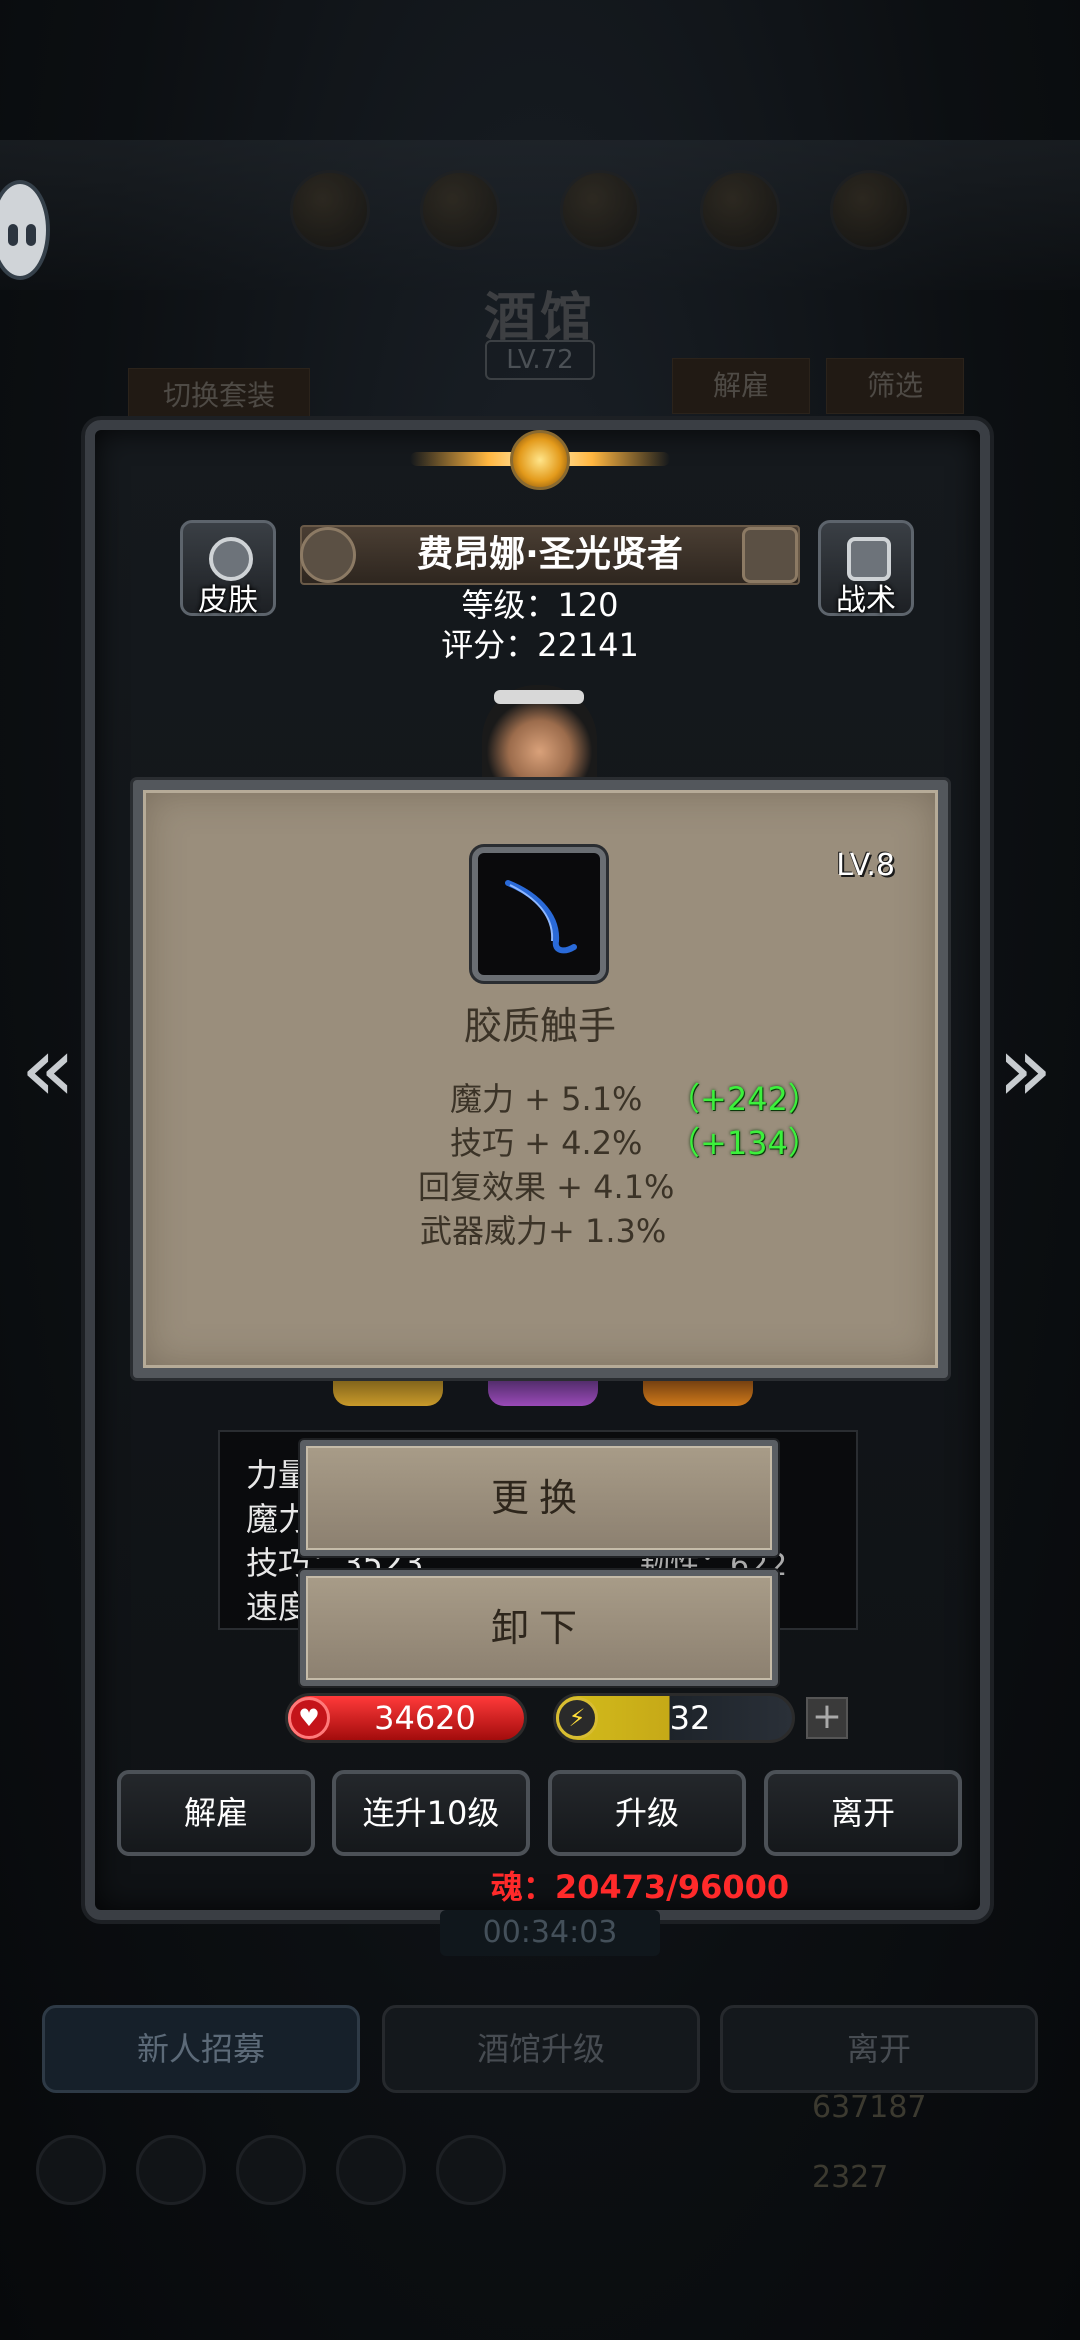 This screenshot has height=2340, width=1080. Describe the element at coordinates (577, 1718) in the screenshot. I see `lightning-icon: ⚡` at that location.